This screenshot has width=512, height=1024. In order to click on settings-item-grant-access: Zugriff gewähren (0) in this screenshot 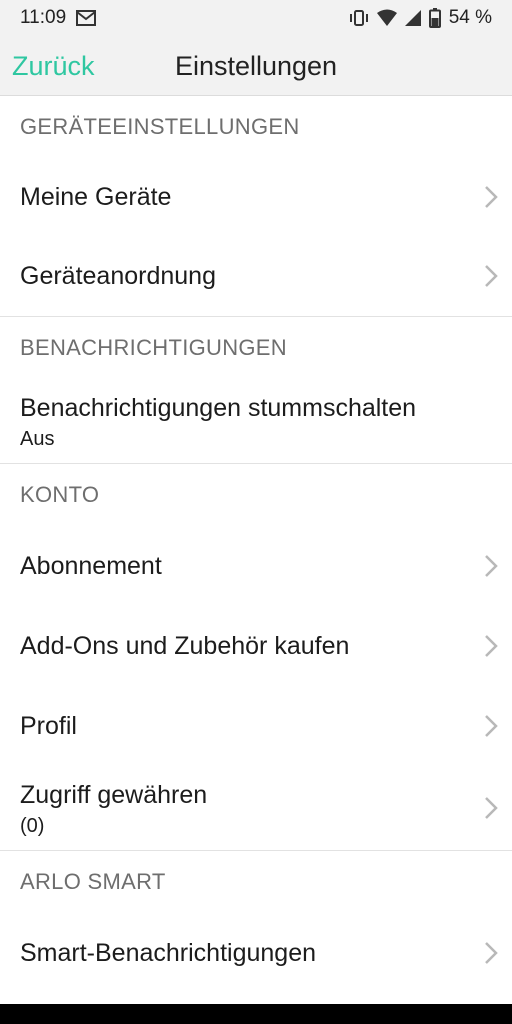, I will do `click(256, 808)`.